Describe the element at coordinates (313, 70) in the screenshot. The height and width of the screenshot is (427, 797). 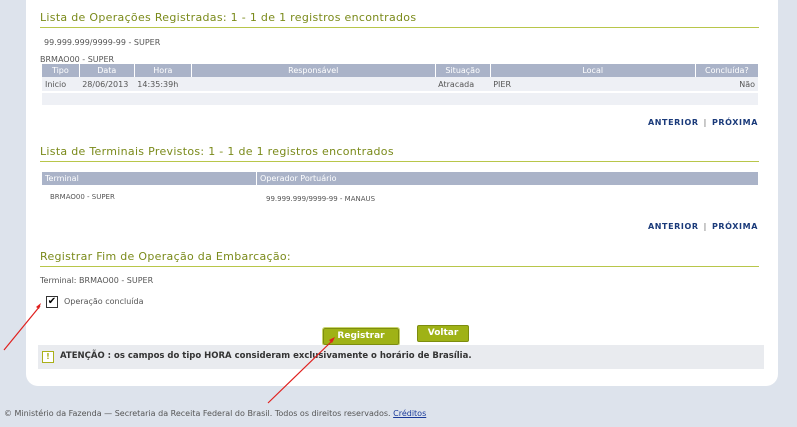
I see `col-responsavel: Responsável` at that location.